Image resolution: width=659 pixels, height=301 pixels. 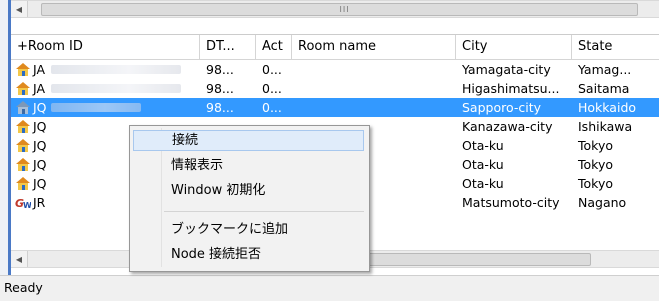 What do you see at coordinates (514, 47) in the screenshot?
I see `column-header-city: City` at bounding box center [514, 47].